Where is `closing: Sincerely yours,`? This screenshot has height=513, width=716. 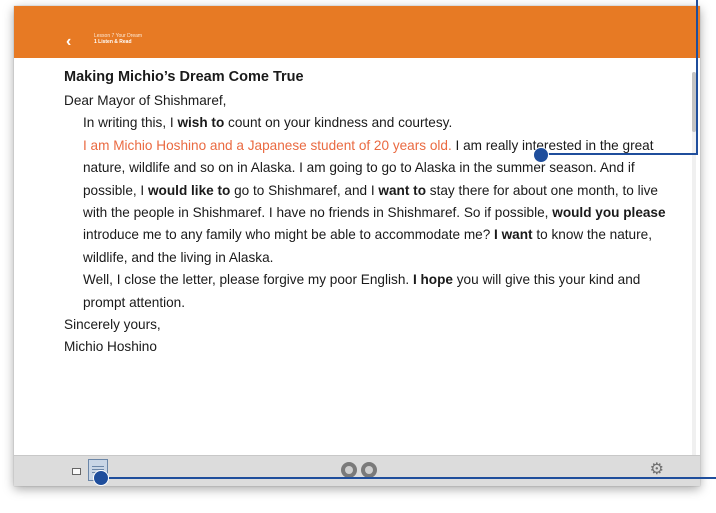
closing: Sincerely yours, is located at coordinates (112, 325).